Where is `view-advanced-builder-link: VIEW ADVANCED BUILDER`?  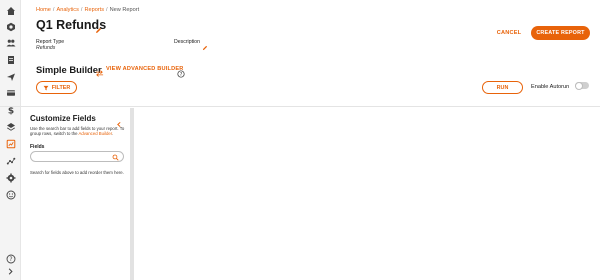 view-advanced-builder-link: VIEW ADVANCED BUILDER is located at coordinates (145, 69).